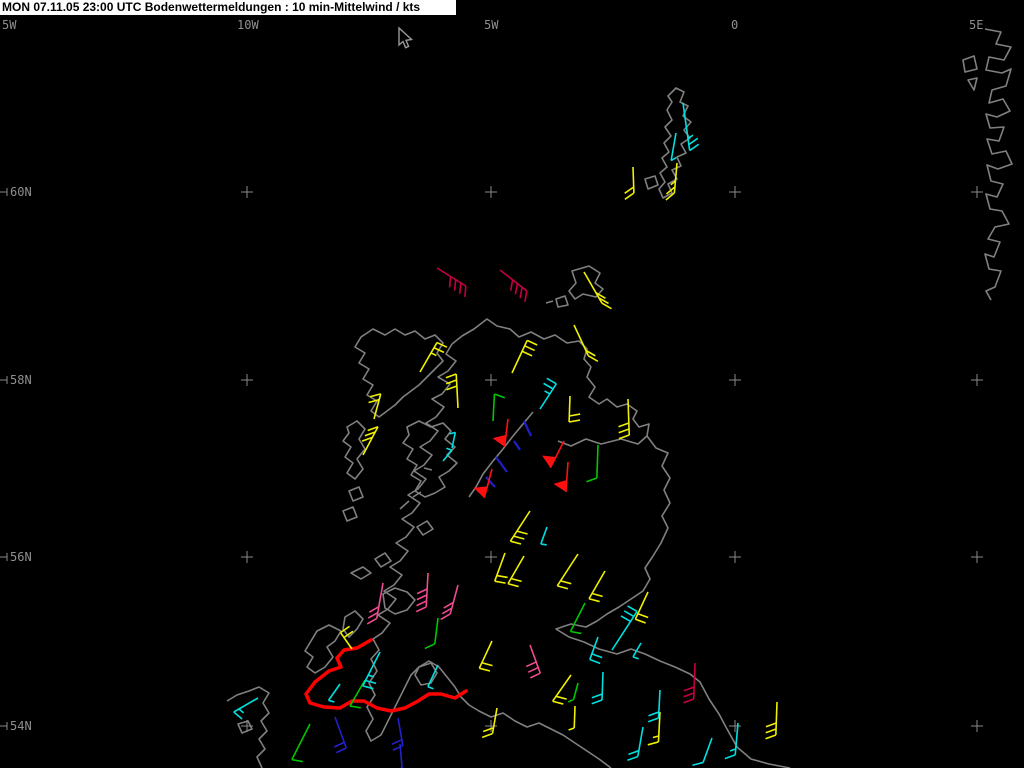  I want to click on mouse-cursor-icon, so click(406, 37).